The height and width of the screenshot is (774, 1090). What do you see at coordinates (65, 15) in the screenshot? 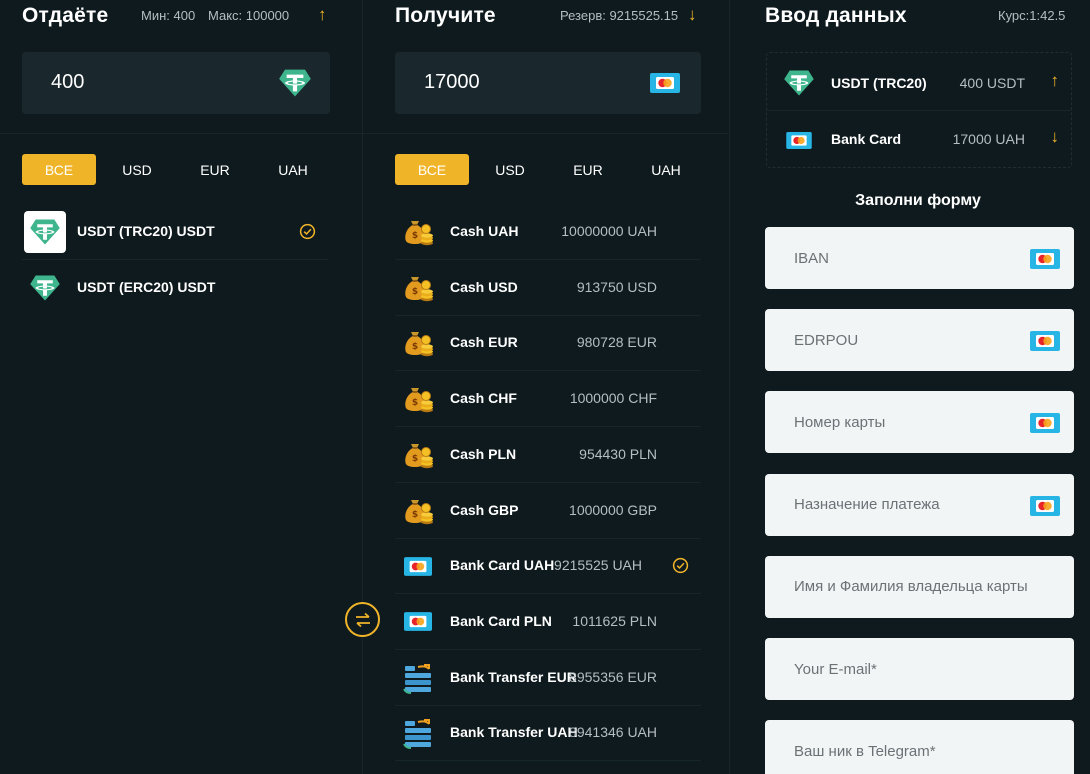
I see `give-title: Отдаёте` at bounding box center [65, 15].